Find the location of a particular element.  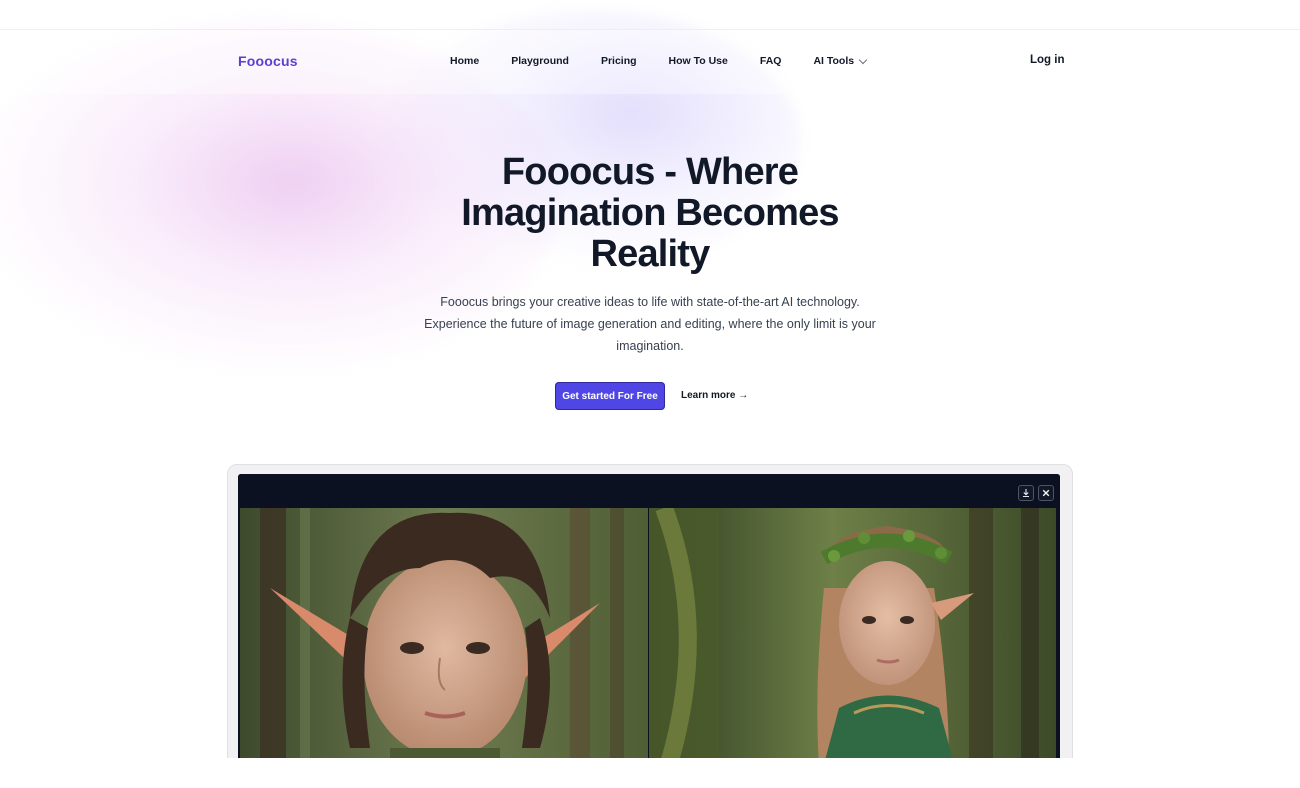

nav-playground: Playground is located at coordinates (540, 61).